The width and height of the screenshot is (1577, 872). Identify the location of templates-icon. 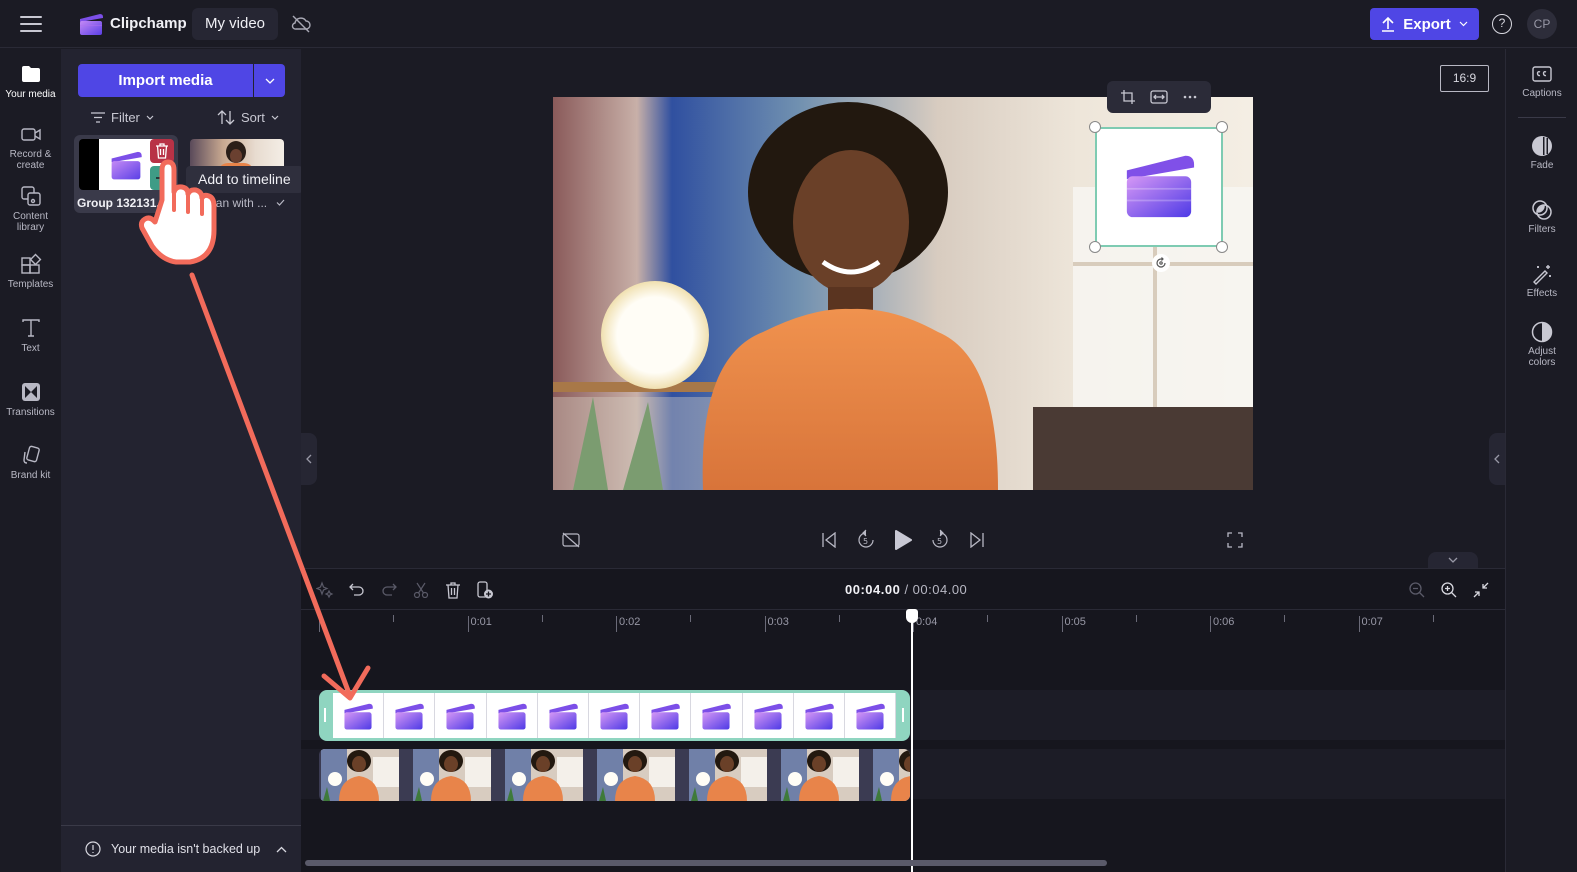
(30, 263).